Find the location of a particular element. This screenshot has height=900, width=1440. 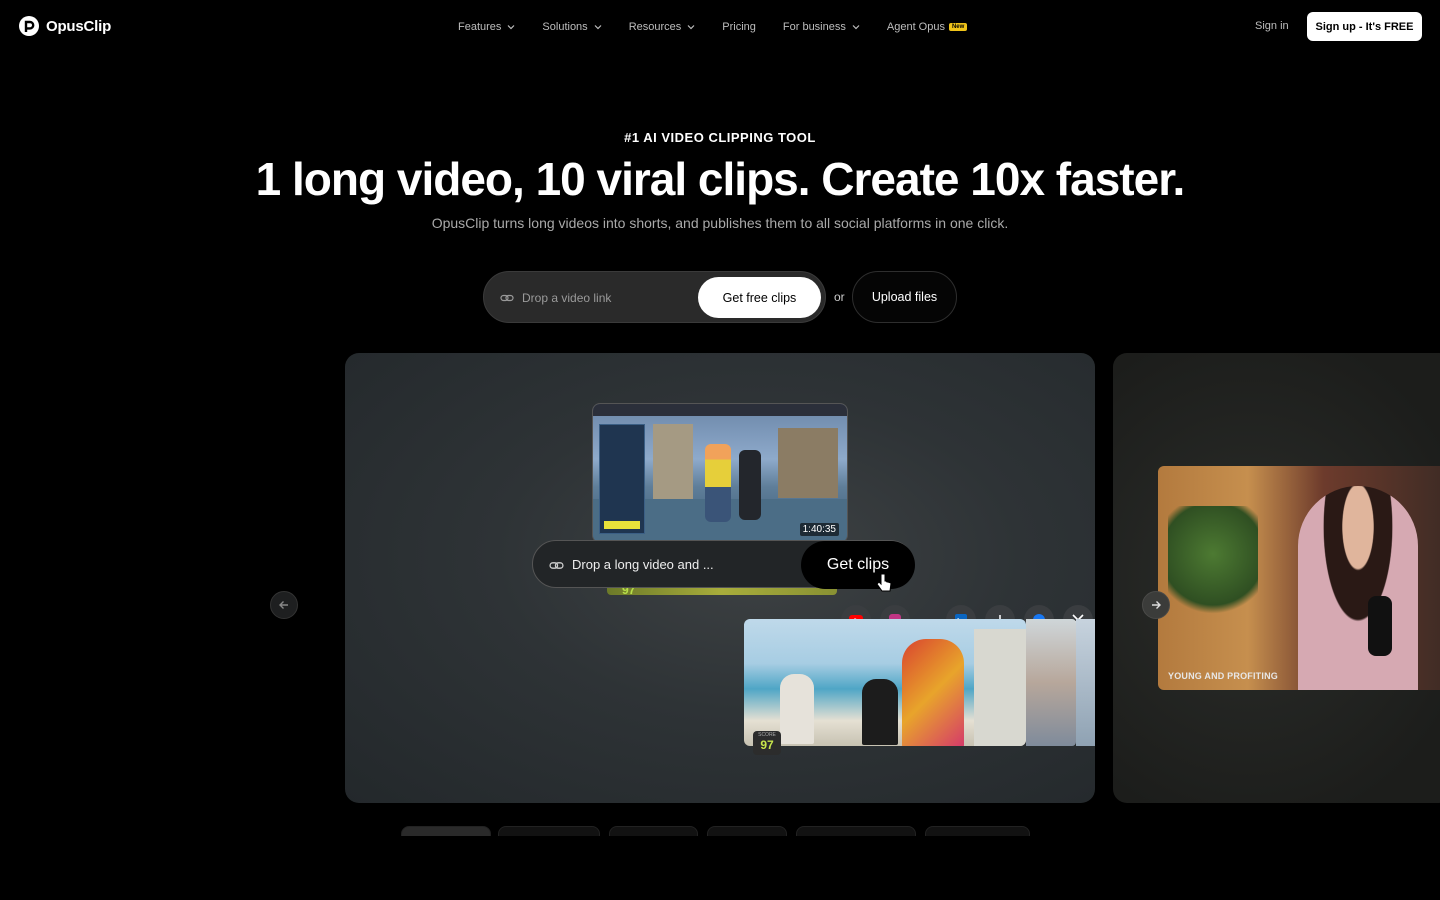

menu-features: Features is located at coordinates (486, 27).